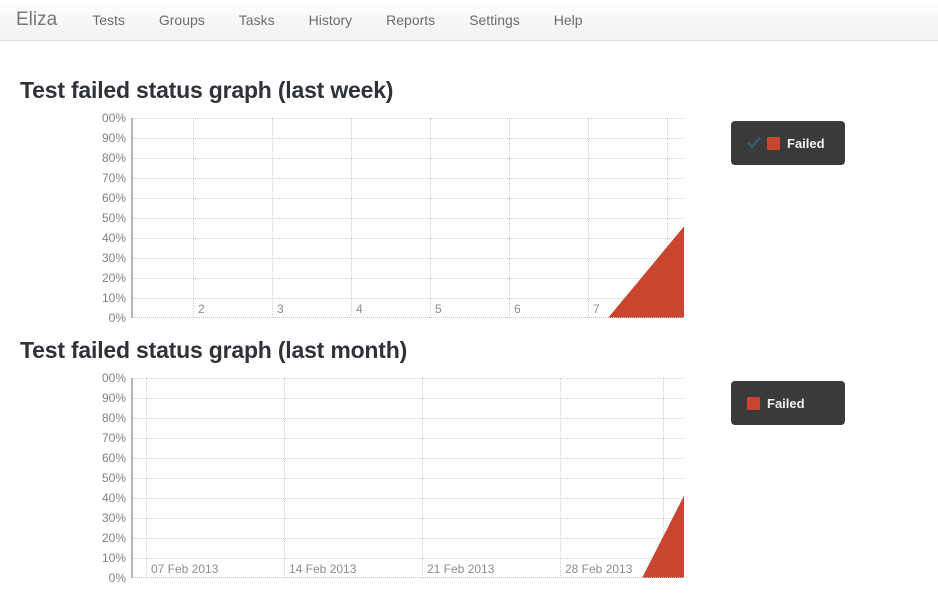 The width and height of the screenshot is (938, 601). I want to click on legend-last-month: Failed, so click(788, 403).